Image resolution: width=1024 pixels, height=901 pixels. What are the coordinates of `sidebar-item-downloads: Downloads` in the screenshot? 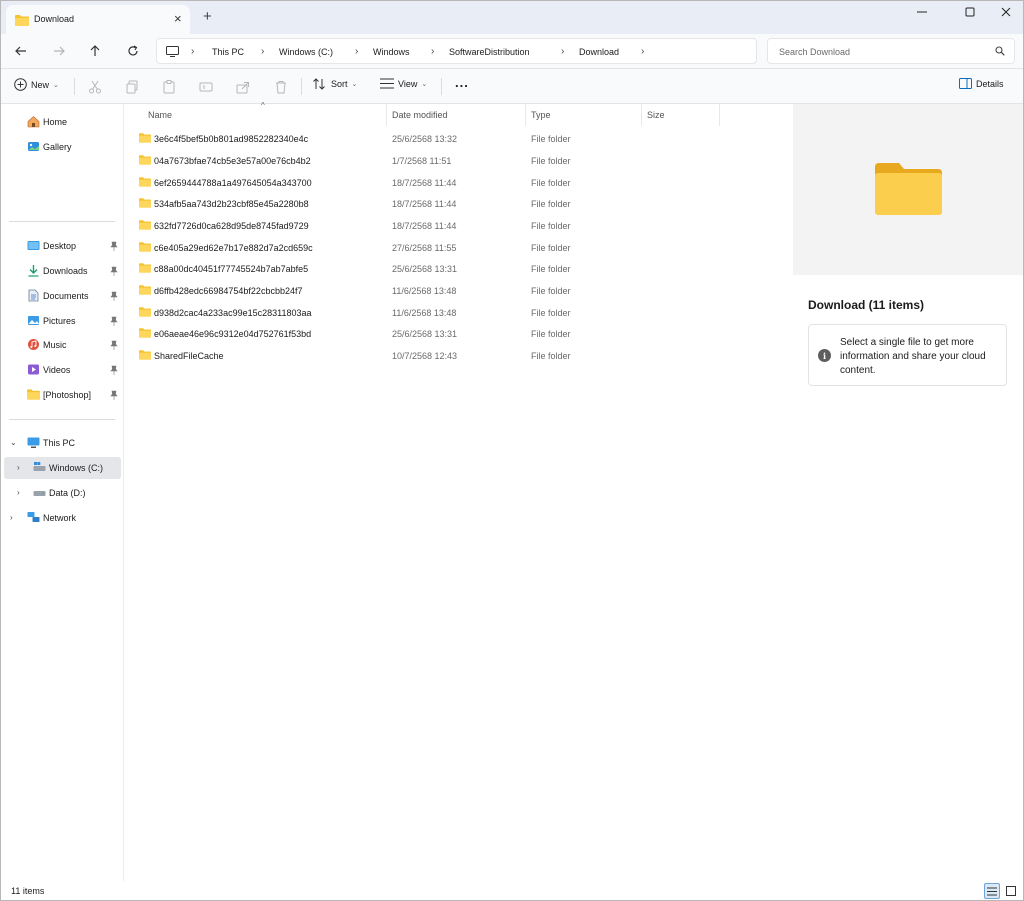 It's located at (61, 271).